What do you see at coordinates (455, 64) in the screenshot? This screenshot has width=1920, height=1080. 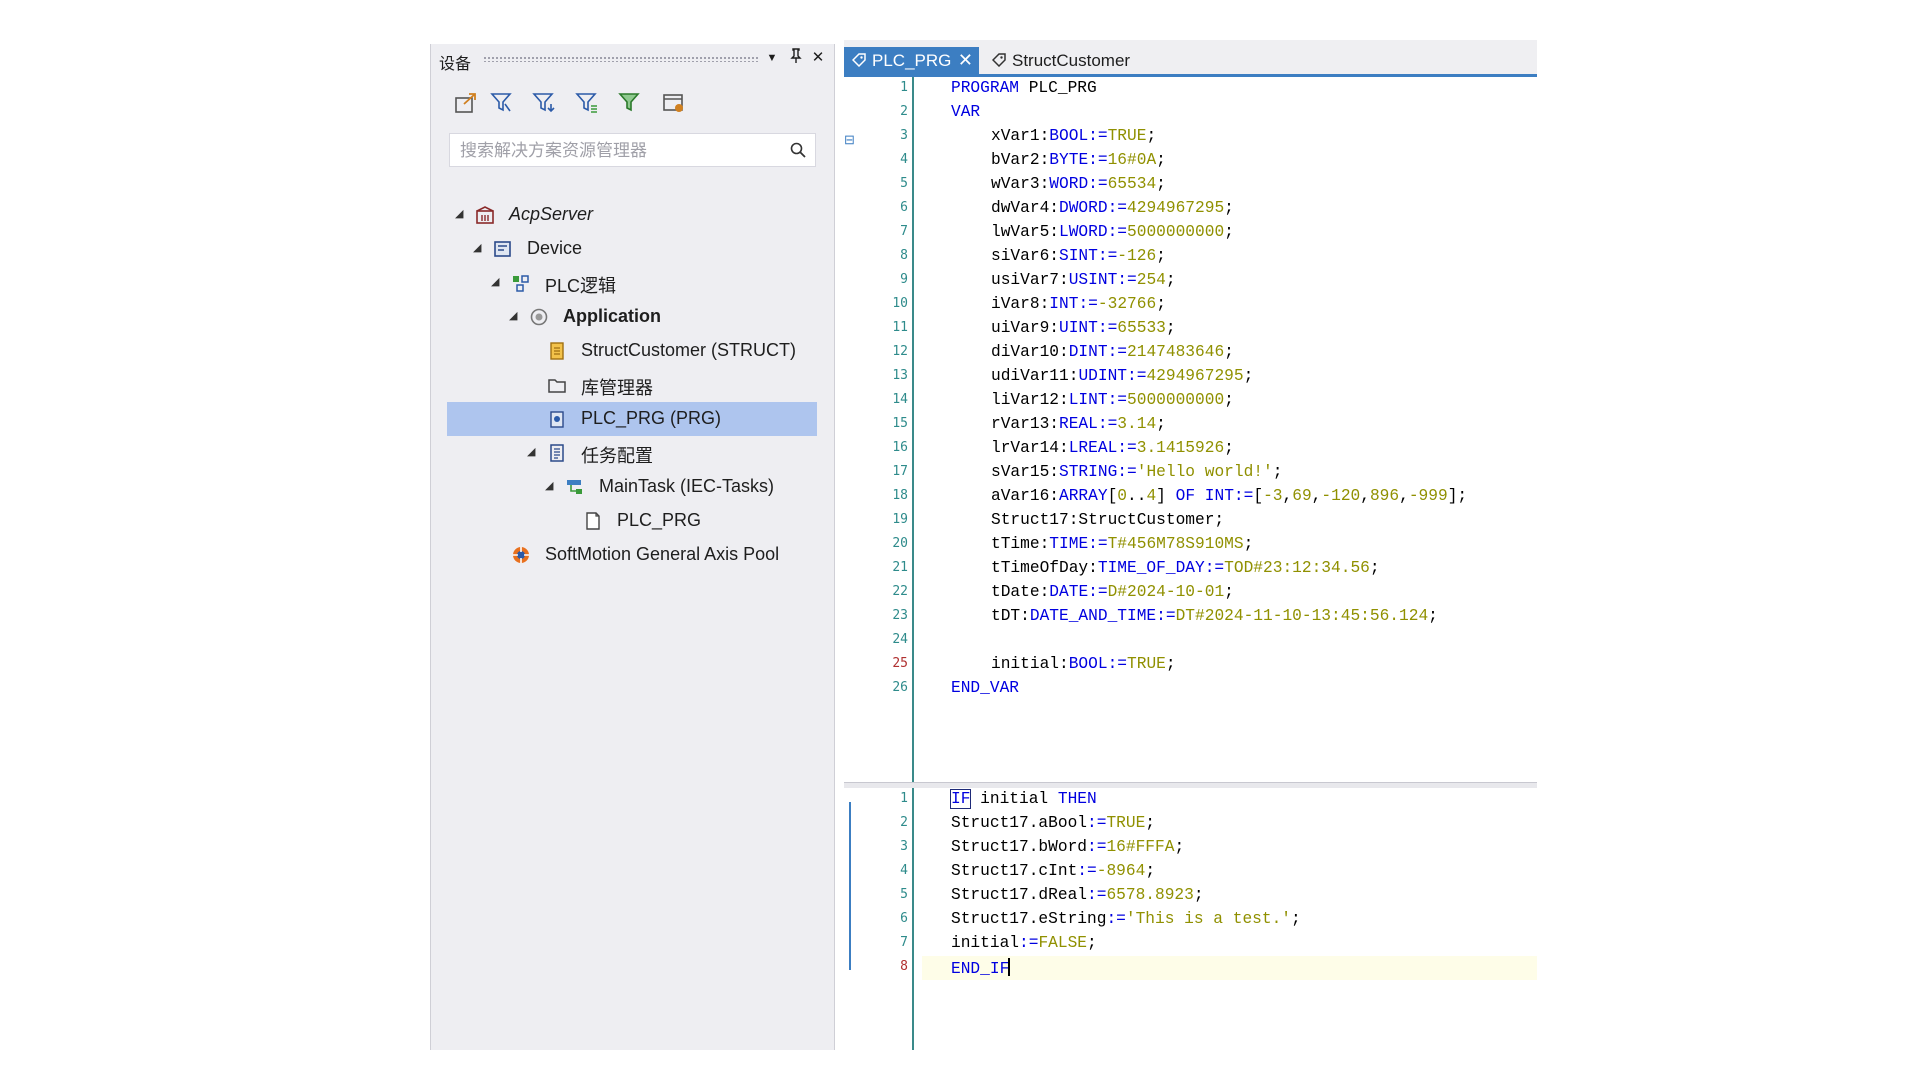 I see `panel-title: 设备` at bounding box center [455, 64].